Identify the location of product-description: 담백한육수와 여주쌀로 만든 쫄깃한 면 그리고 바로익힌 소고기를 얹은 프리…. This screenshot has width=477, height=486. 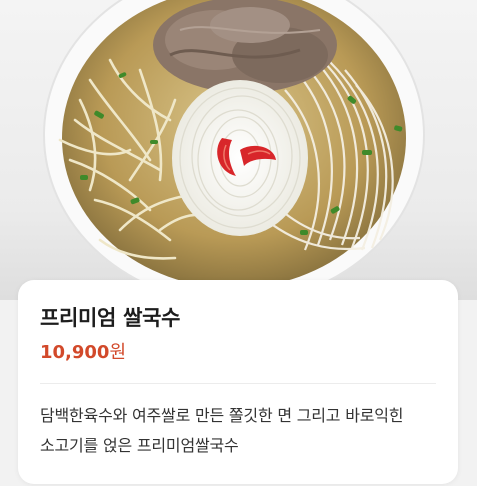
(222, 430).